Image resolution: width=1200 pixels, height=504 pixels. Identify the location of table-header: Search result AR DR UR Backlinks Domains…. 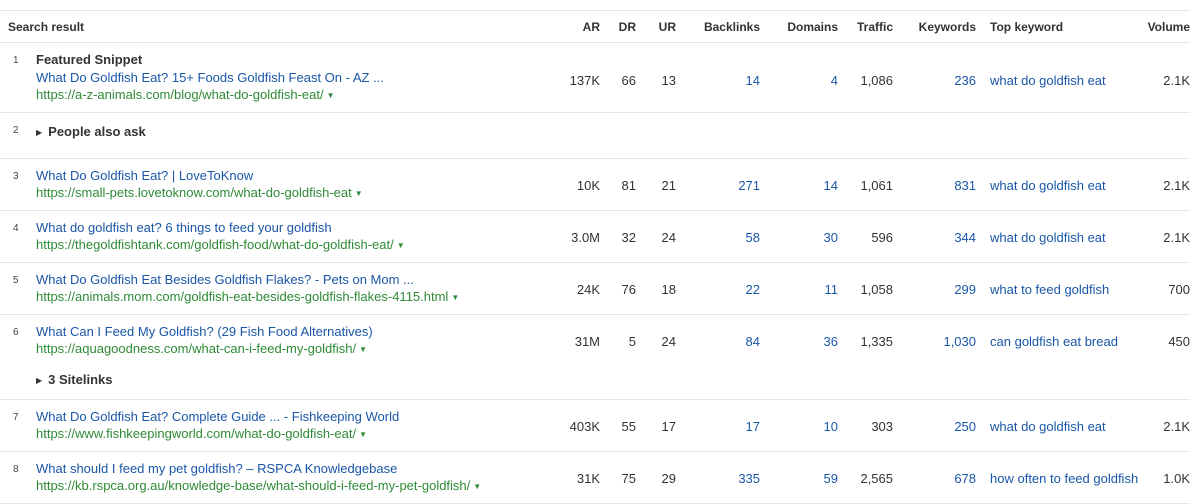
(595, 26).